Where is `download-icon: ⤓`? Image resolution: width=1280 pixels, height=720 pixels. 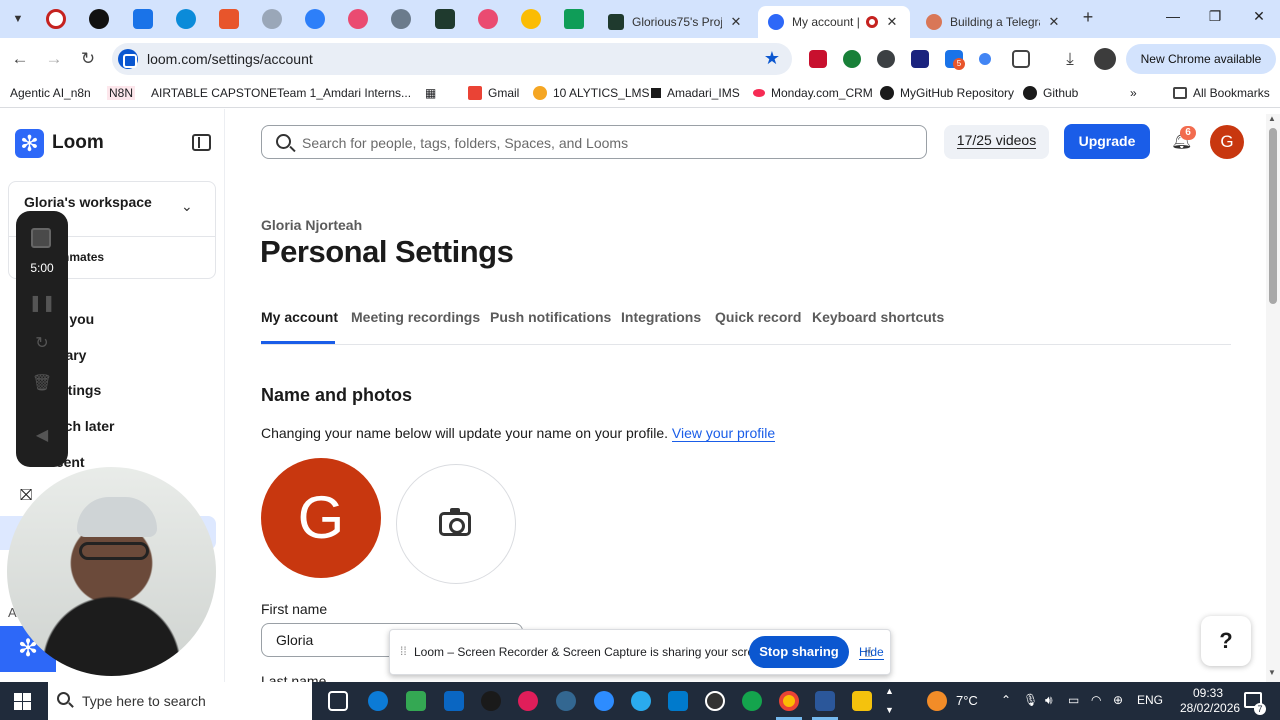 download-icon: ⤓ is located at coordinates (1070, 59).